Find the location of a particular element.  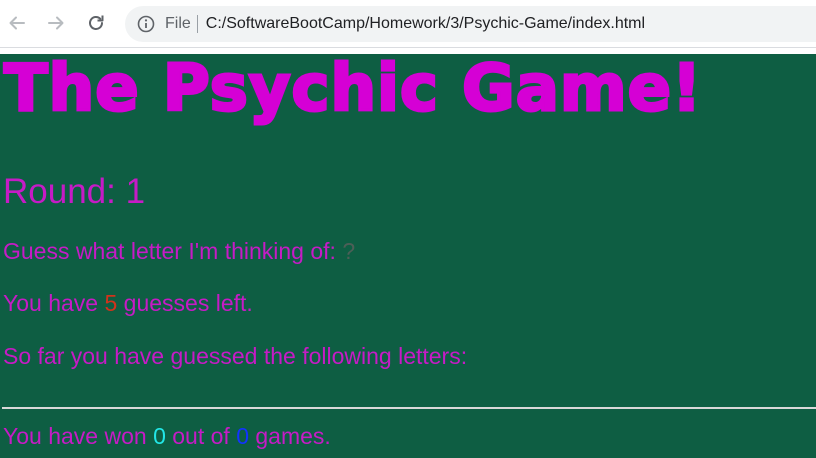

back-arrow-icon is located at coordinates (17, 23).